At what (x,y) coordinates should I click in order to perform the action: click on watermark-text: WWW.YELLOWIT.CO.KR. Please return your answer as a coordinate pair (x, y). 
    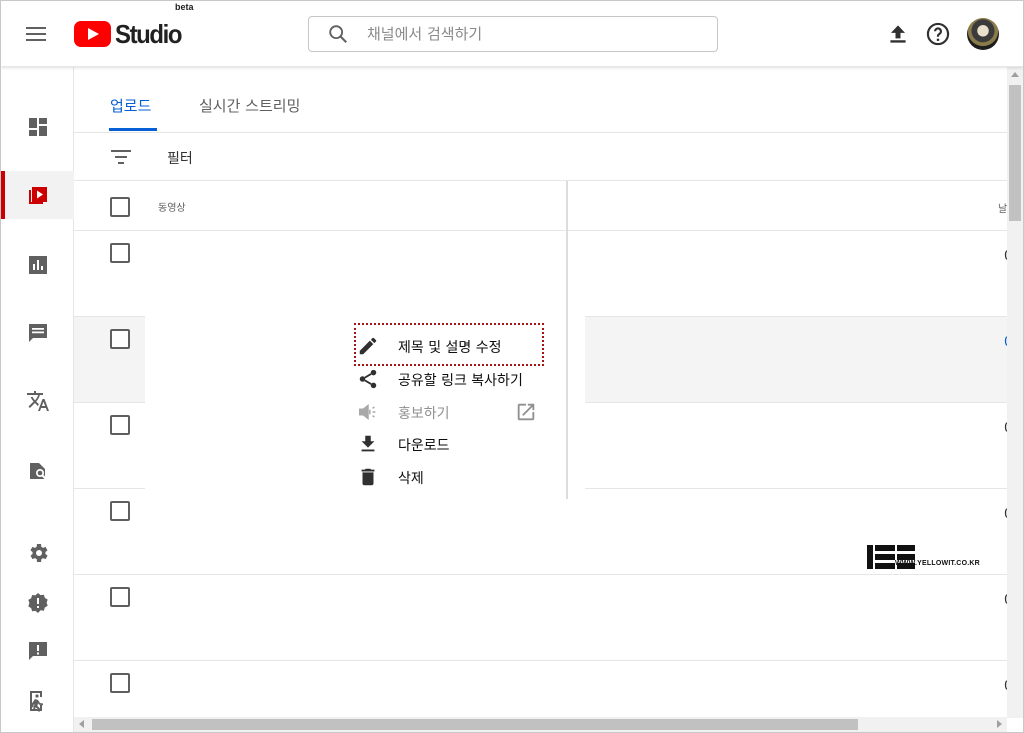
    Looking at the image, I should click on (937, 563).